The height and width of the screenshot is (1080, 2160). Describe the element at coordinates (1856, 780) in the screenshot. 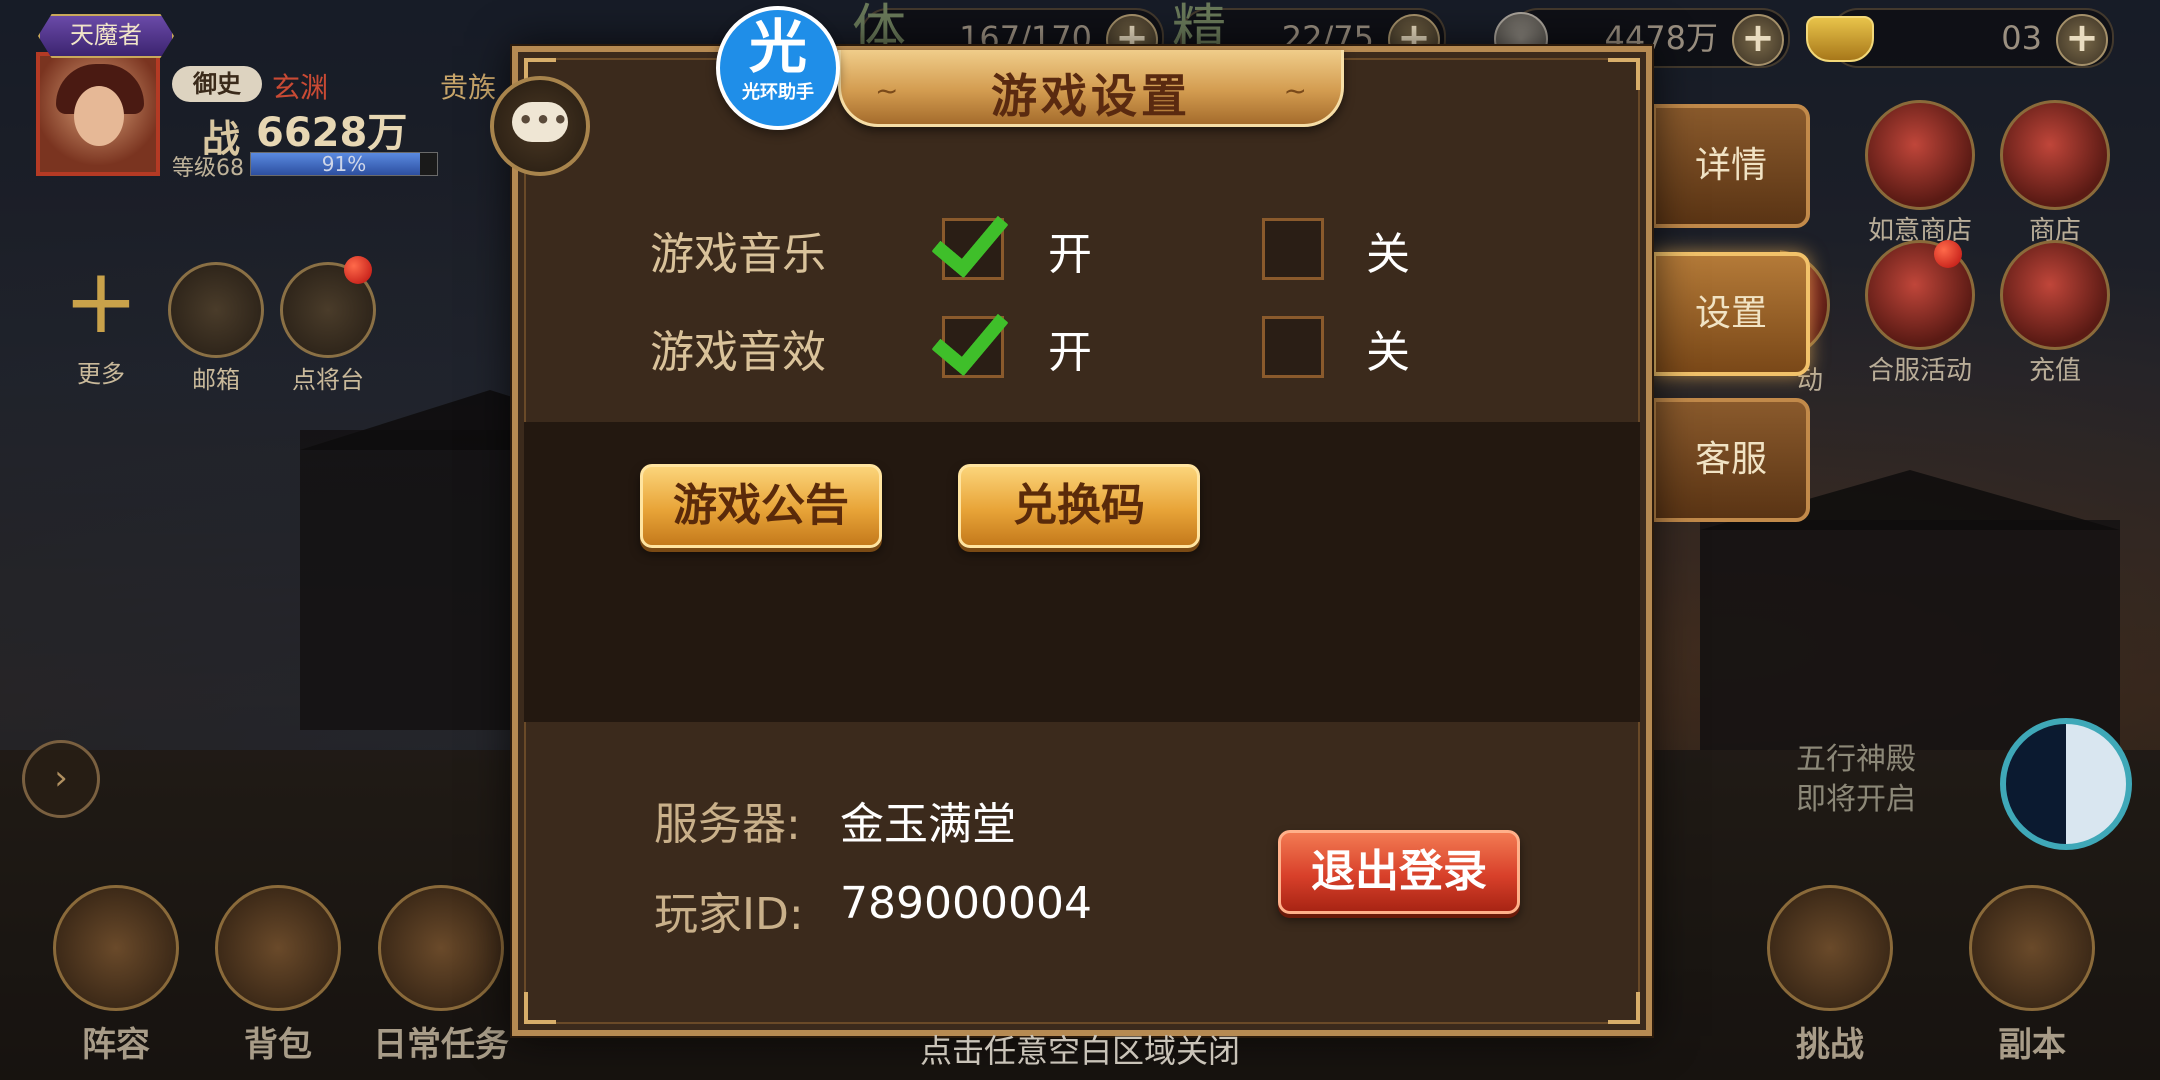

I see `five-elements-temple: 五行神殿 即将开启` at that location.